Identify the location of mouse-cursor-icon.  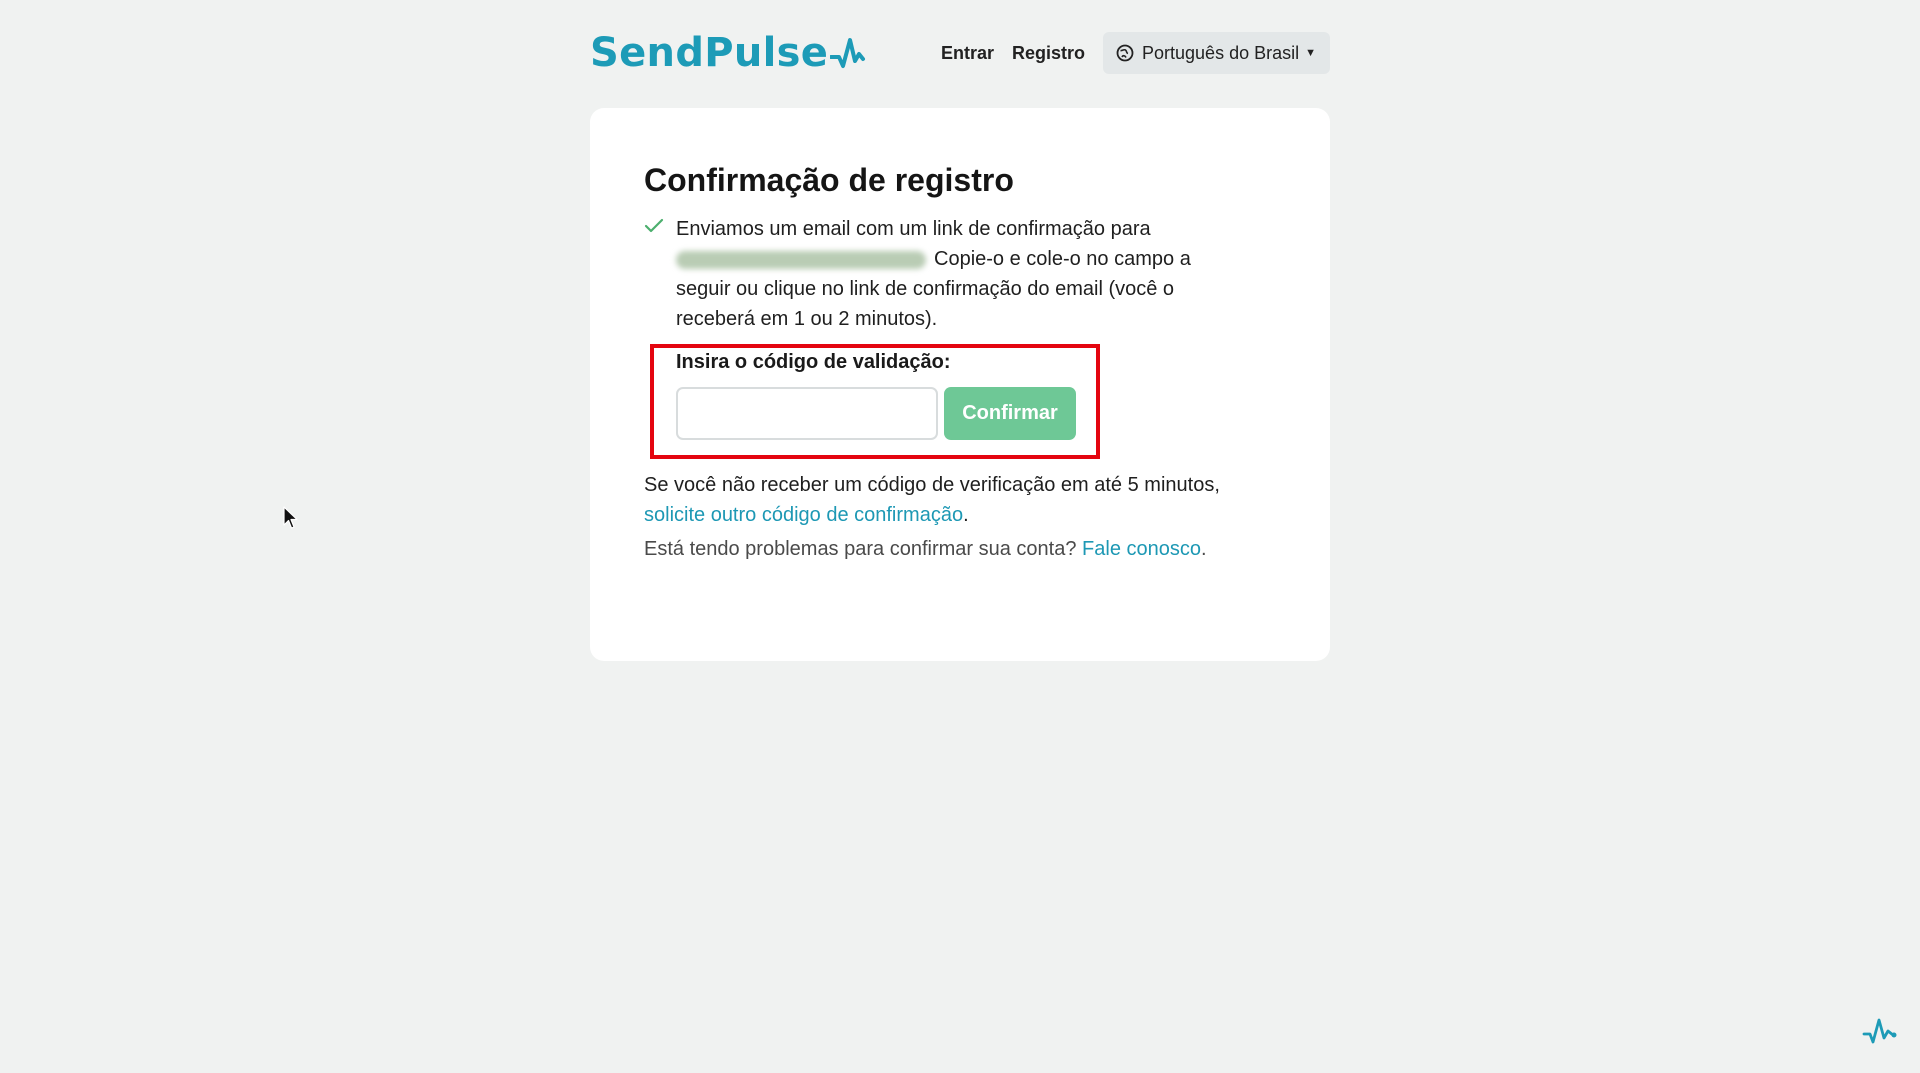
(290, 517).